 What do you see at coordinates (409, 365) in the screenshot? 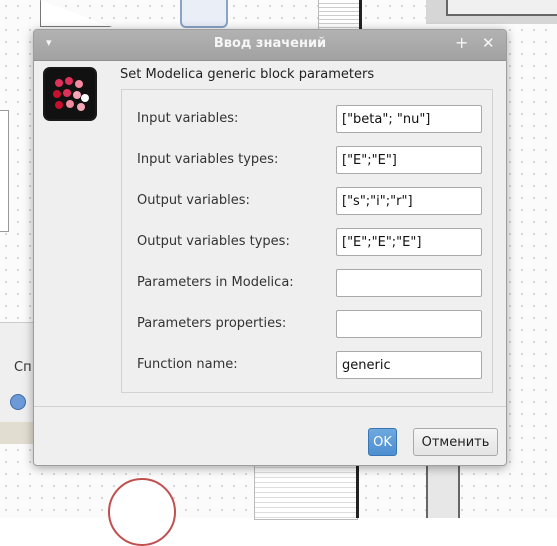
I see `function-name-field` at bounding box center [409, 365].